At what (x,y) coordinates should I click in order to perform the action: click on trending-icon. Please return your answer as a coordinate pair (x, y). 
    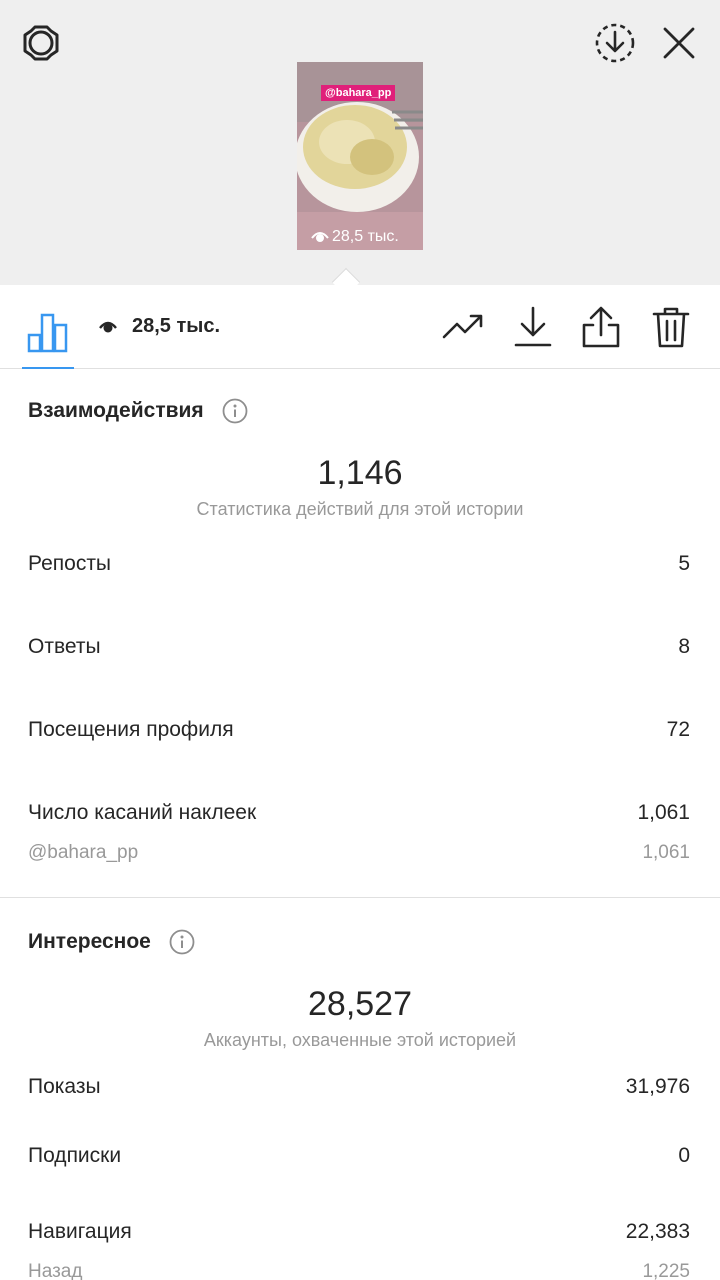
    Looking at the image, I should click on (463, 327).